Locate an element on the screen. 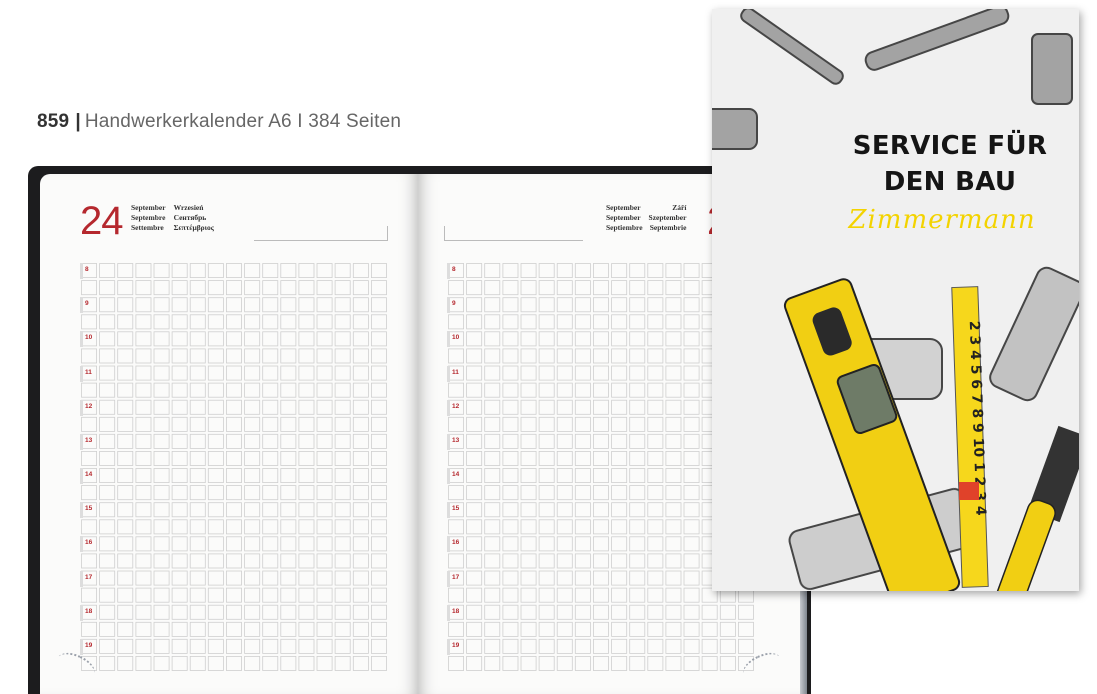  month-label: Septiembre is located at coordinates (624, 227).